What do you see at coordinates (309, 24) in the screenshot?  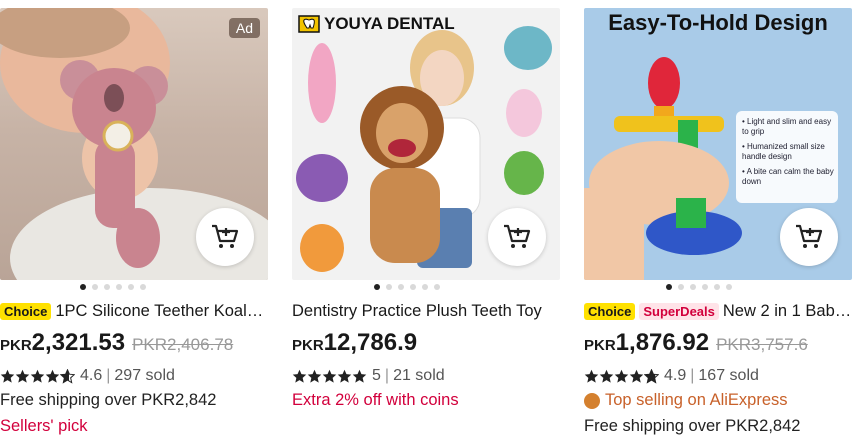 I see `tooth-logo-icon` at bounding box center [309, 24].